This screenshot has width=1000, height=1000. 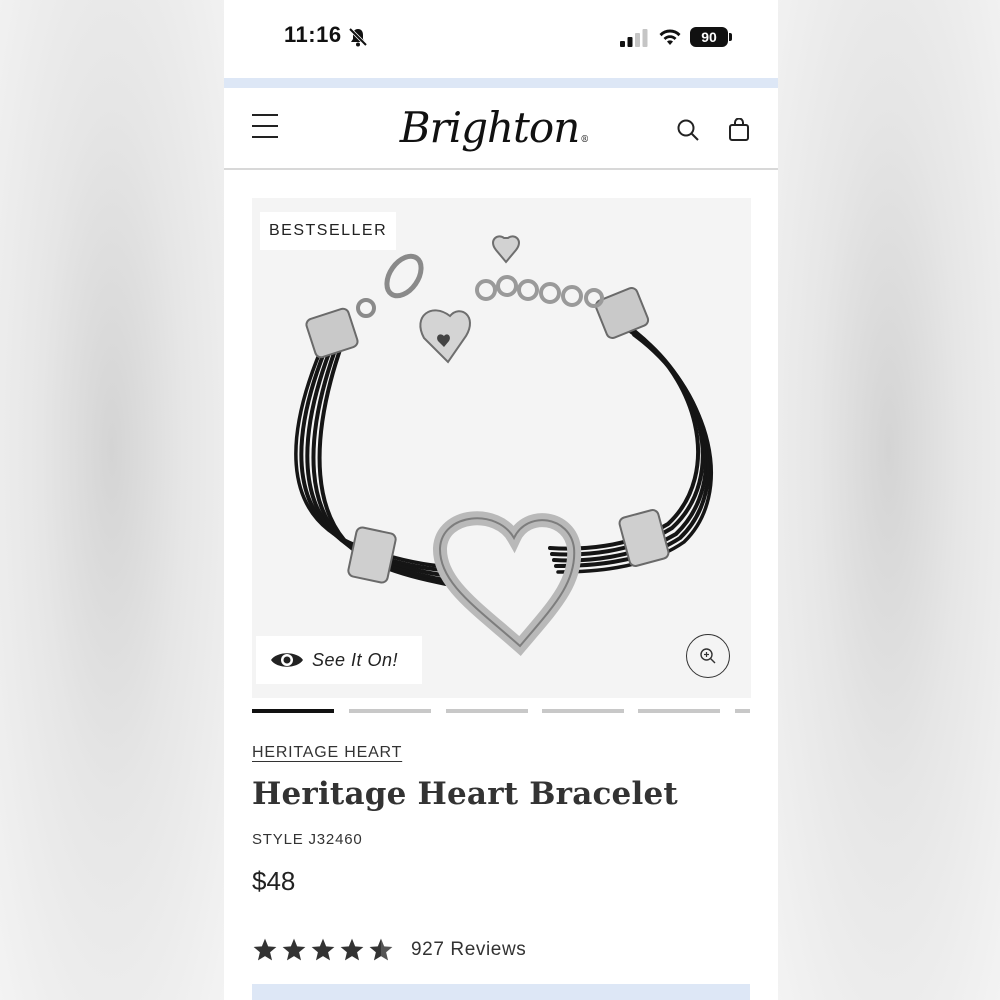 What do you see at coordinates (355, 659) in the screenshot?
I see `see-it-on-label: See It On!` at bounding box center [355, 659].